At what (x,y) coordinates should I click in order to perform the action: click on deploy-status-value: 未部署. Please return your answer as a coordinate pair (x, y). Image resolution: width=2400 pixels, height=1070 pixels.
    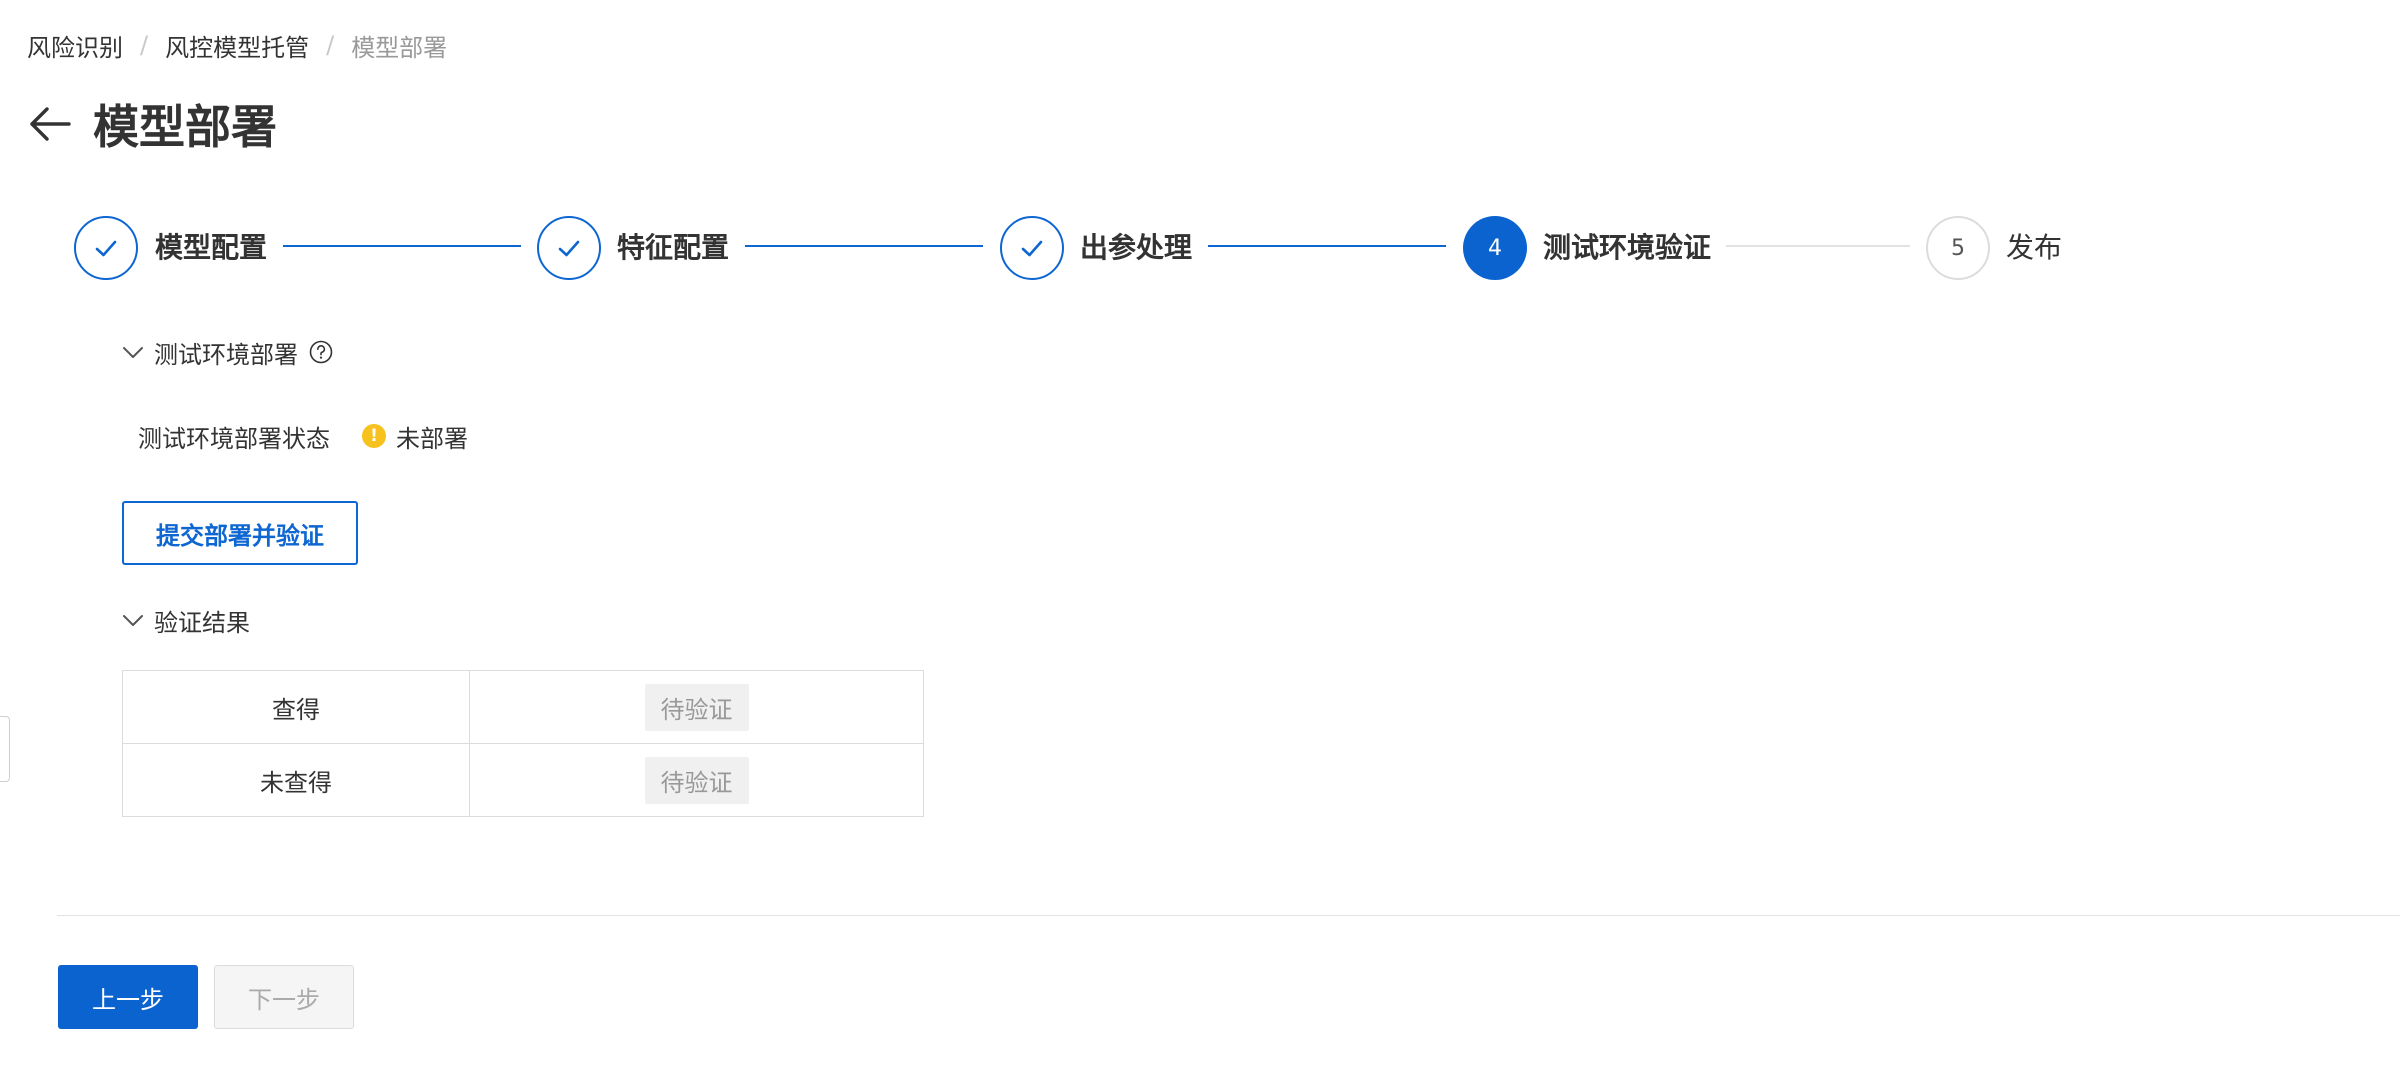
    Looking at the image, I should click on (432, 438).